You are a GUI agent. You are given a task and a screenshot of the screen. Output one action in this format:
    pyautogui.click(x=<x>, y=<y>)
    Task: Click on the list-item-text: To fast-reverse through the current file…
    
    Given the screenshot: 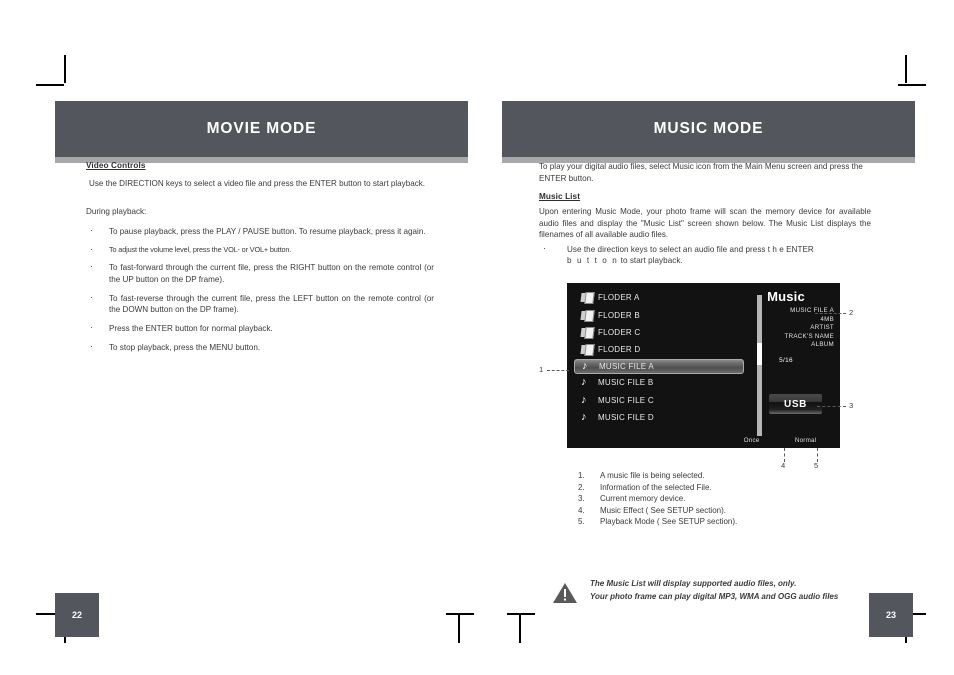 What is the action you would take?
    pyautogui.click(x=271, y=304)
    